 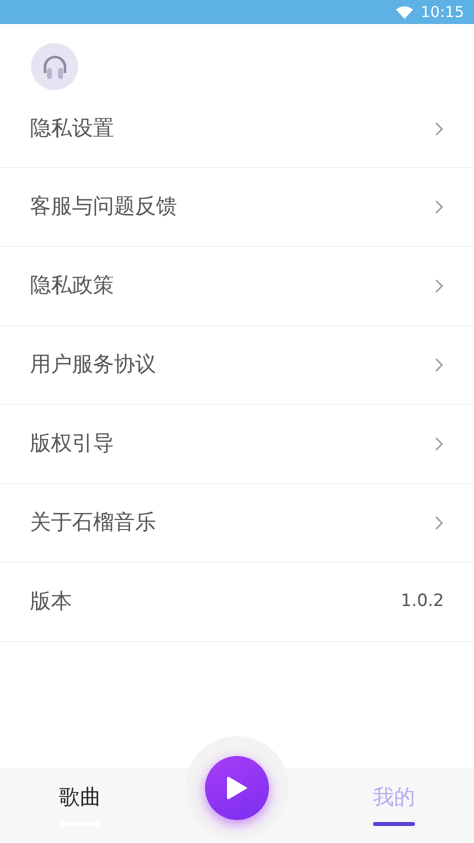 I want to click on tab: 歌曲, so click(x=80, y=805).